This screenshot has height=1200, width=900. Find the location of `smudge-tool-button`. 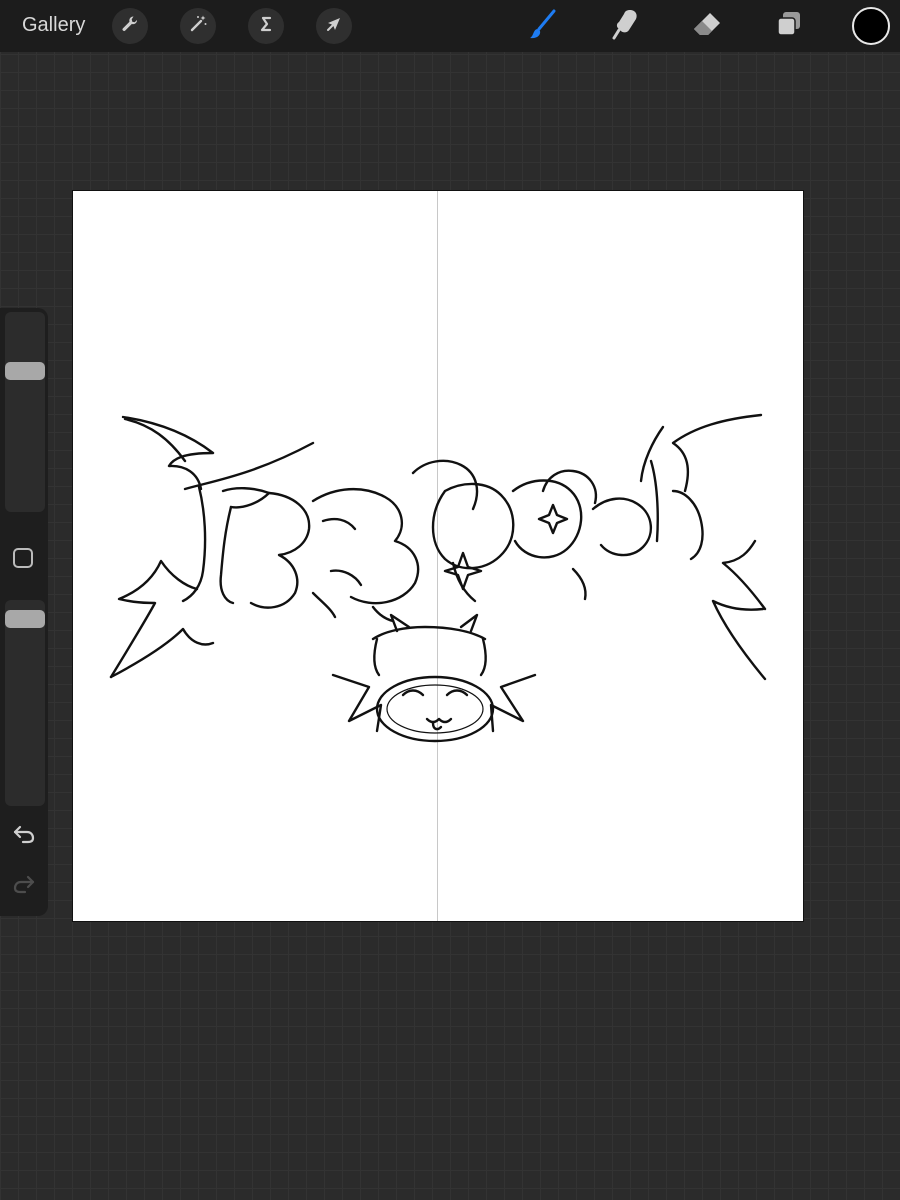

smudge-tool-button is located at coordinates (625, 26).